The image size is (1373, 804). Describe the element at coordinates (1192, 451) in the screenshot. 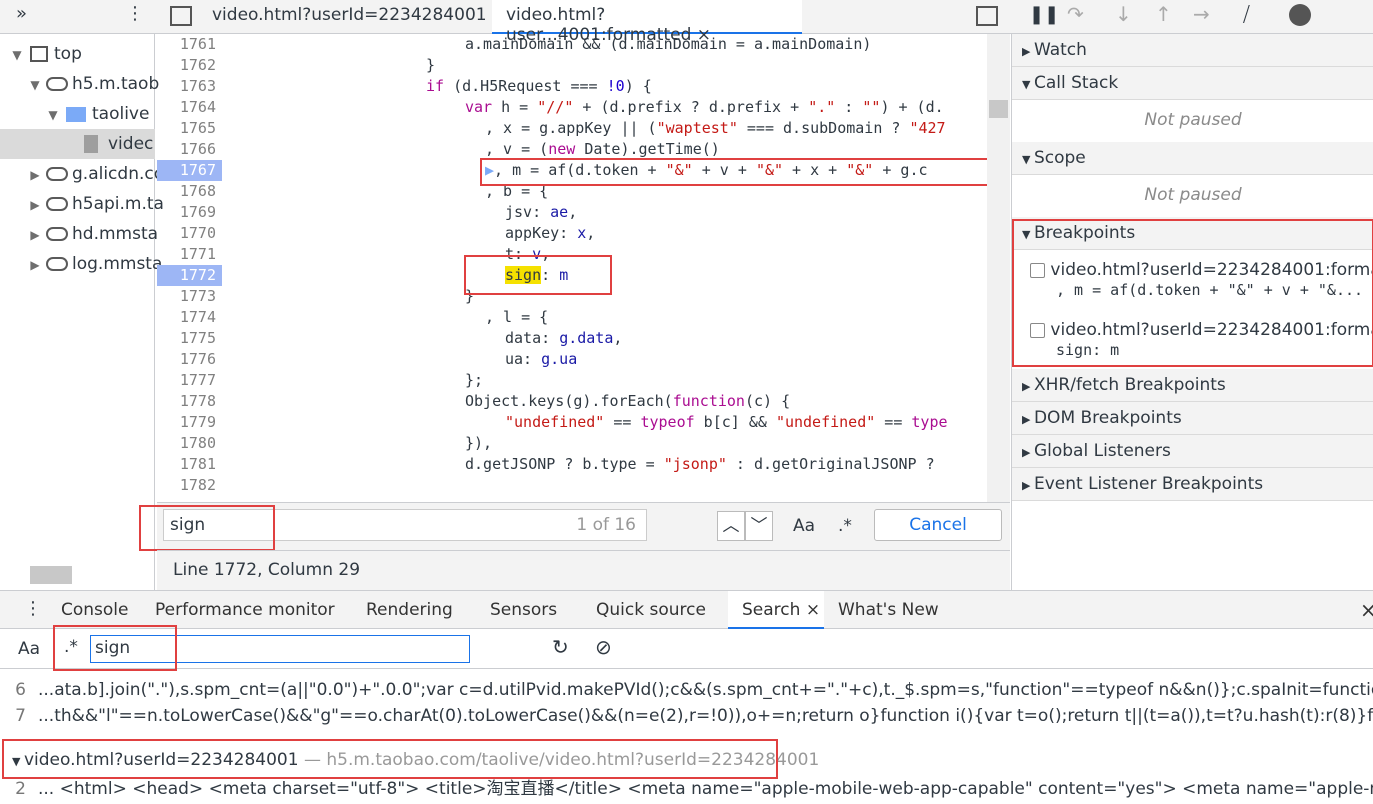

I see `global-listeners-section: ▶ Global Listeners` at that location.